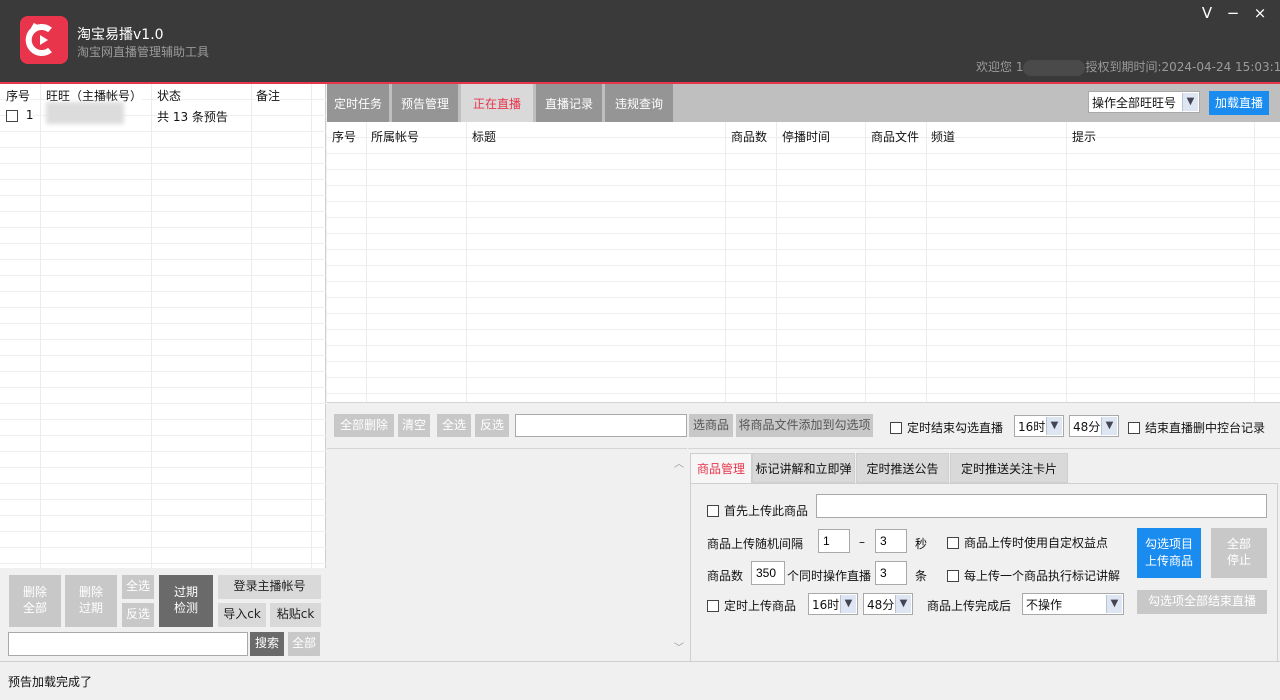  What do you see at coordinates (138, 587) in the screenshot?
I see `select-all-button: 全选` at bounding box center [138, 587].